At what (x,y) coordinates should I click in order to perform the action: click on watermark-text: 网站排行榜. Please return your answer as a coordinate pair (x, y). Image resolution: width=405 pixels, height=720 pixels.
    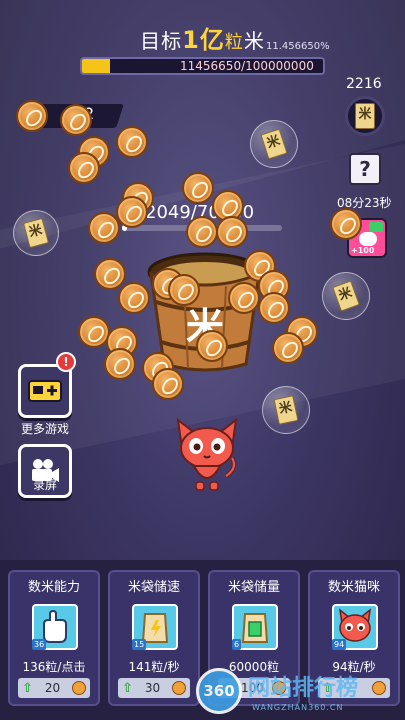
    Looking at the image, I should click on (303, 688).